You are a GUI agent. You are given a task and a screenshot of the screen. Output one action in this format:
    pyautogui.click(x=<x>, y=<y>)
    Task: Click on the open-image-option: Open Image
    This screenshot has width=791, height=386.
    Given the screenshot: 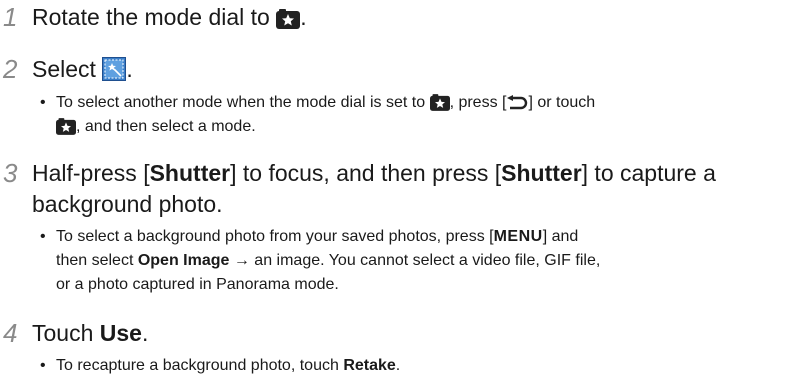 What is the action you would take?
    pyautogui.click(x=183, y=260)
    